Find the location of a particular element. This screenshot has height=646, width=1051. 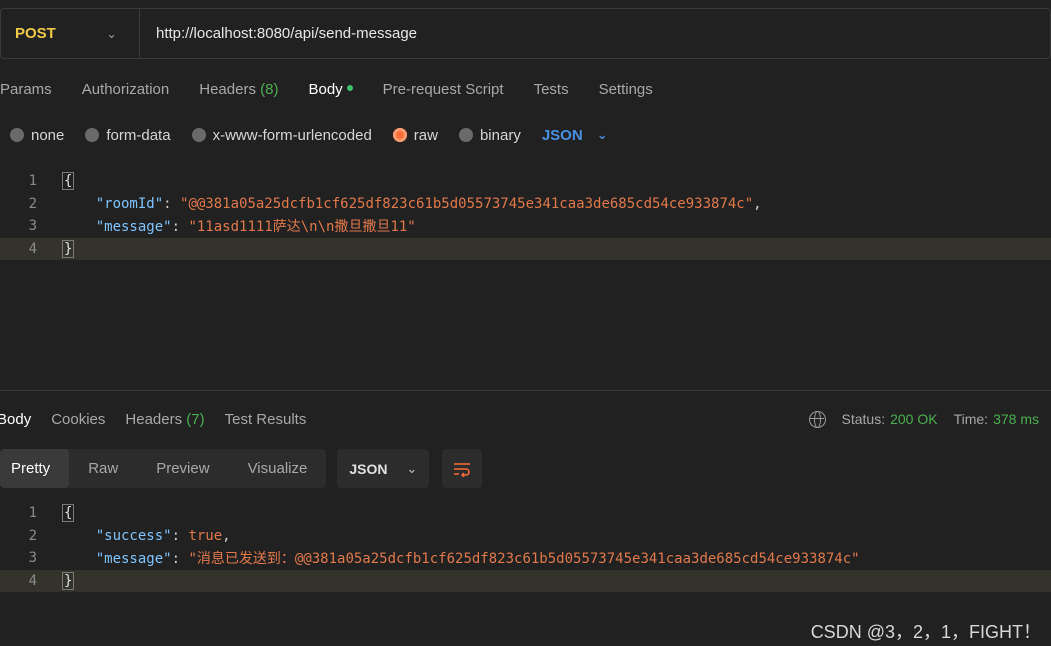

tab-test-results: Test Results is located at coordinates (266, 419).